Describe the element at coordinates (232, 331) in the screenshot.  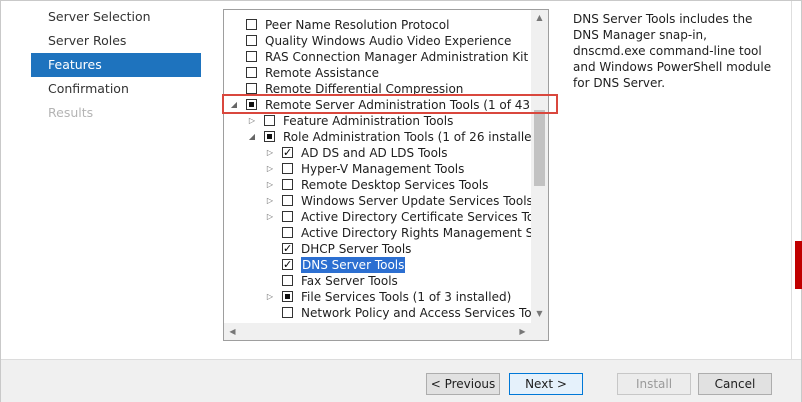
I see `scroll-left-icon: ◀` at that location.